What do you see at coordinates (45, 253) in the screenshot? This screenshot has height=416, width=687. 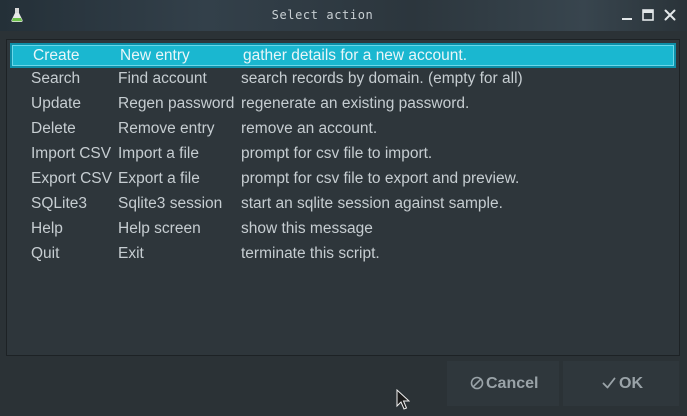 I see `command-label: Quit` at bounding box center [45, 253].